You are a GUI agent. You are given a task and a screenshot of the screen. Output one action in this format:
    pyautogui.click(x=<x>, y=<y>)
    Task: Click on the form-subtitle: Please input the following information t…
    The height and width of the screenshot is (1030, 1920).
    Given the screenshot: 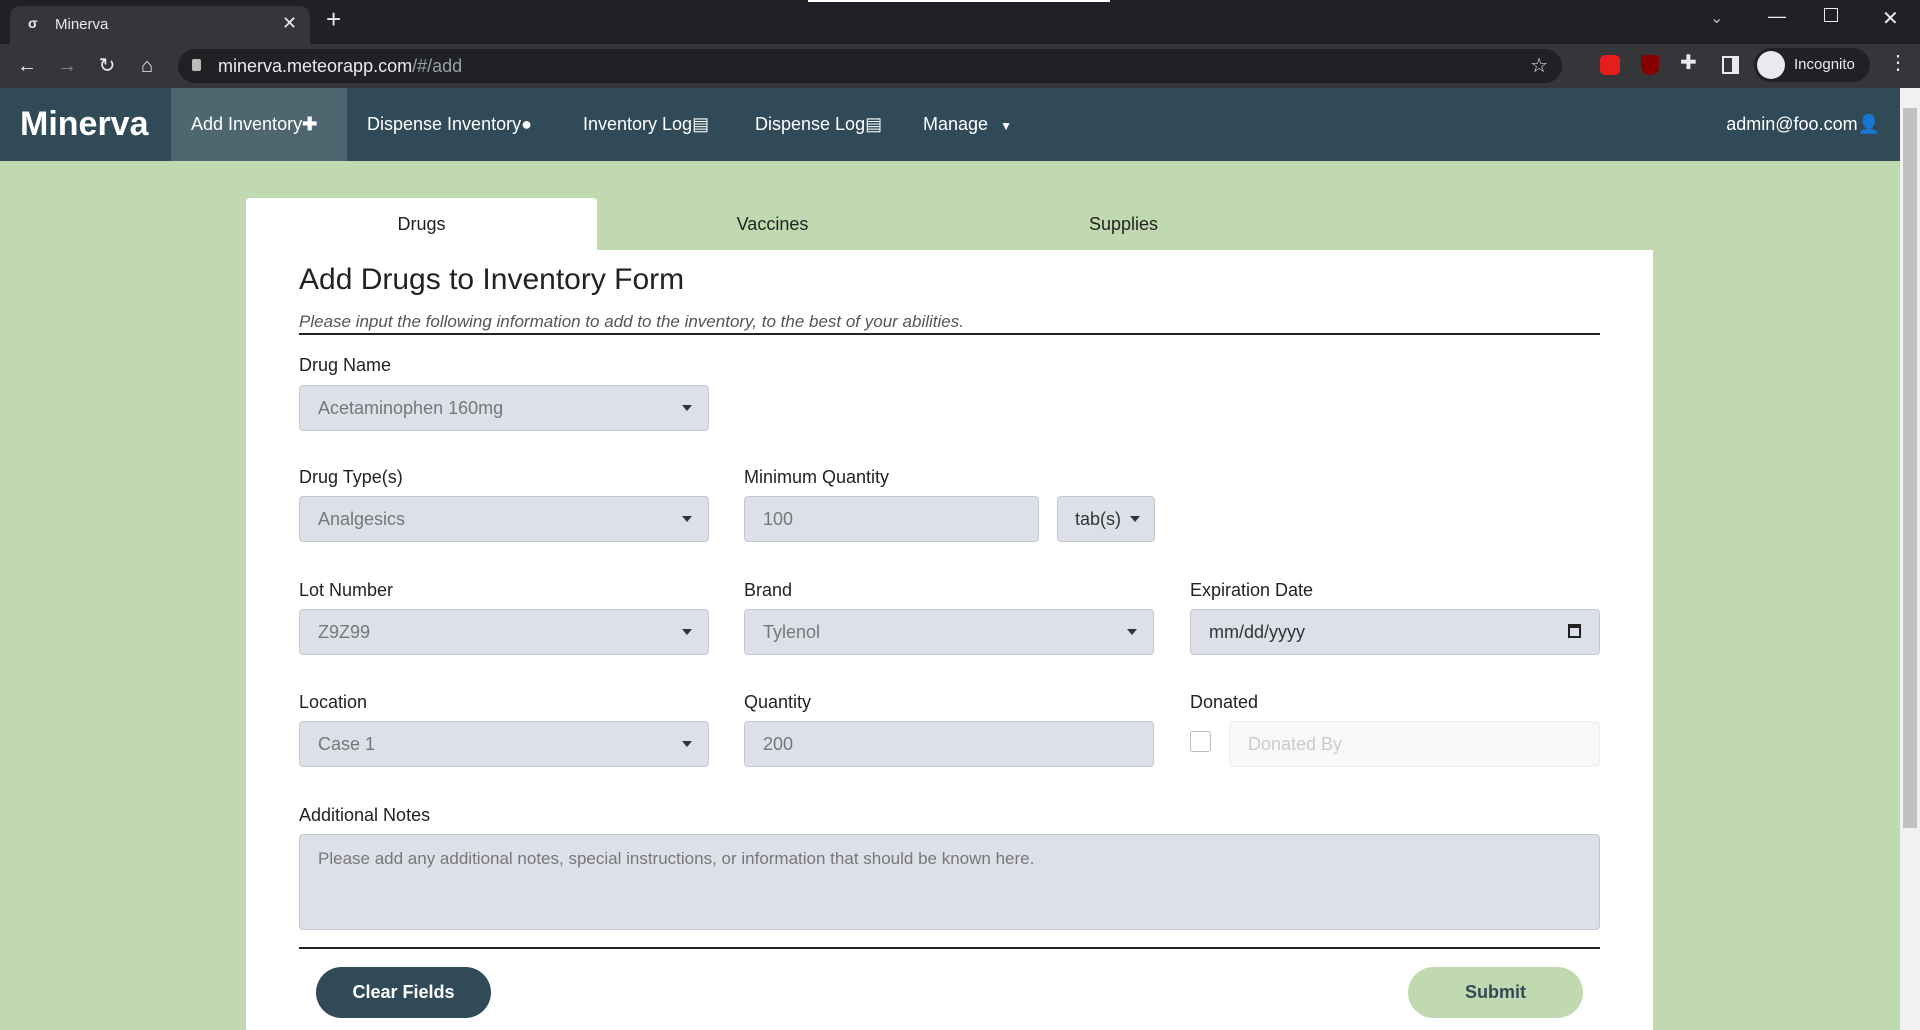 What is the action you would take?
    pyautogui.click(x=949, y=323)
    